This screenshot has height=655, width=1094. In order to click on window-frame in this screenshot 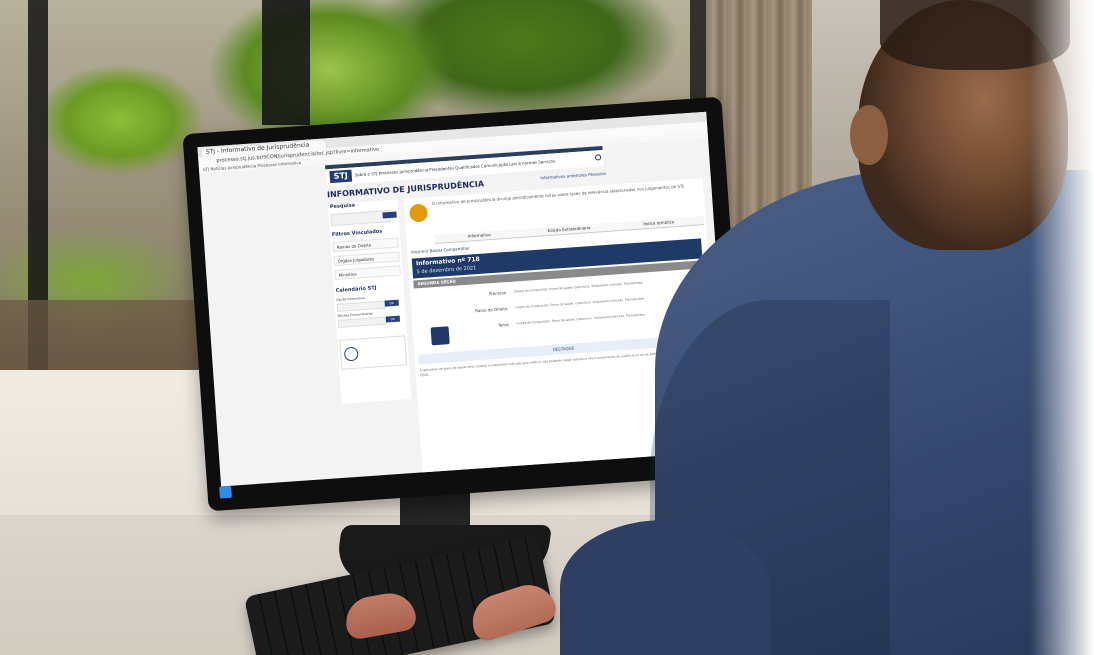, I will do `click(286, 62)`.